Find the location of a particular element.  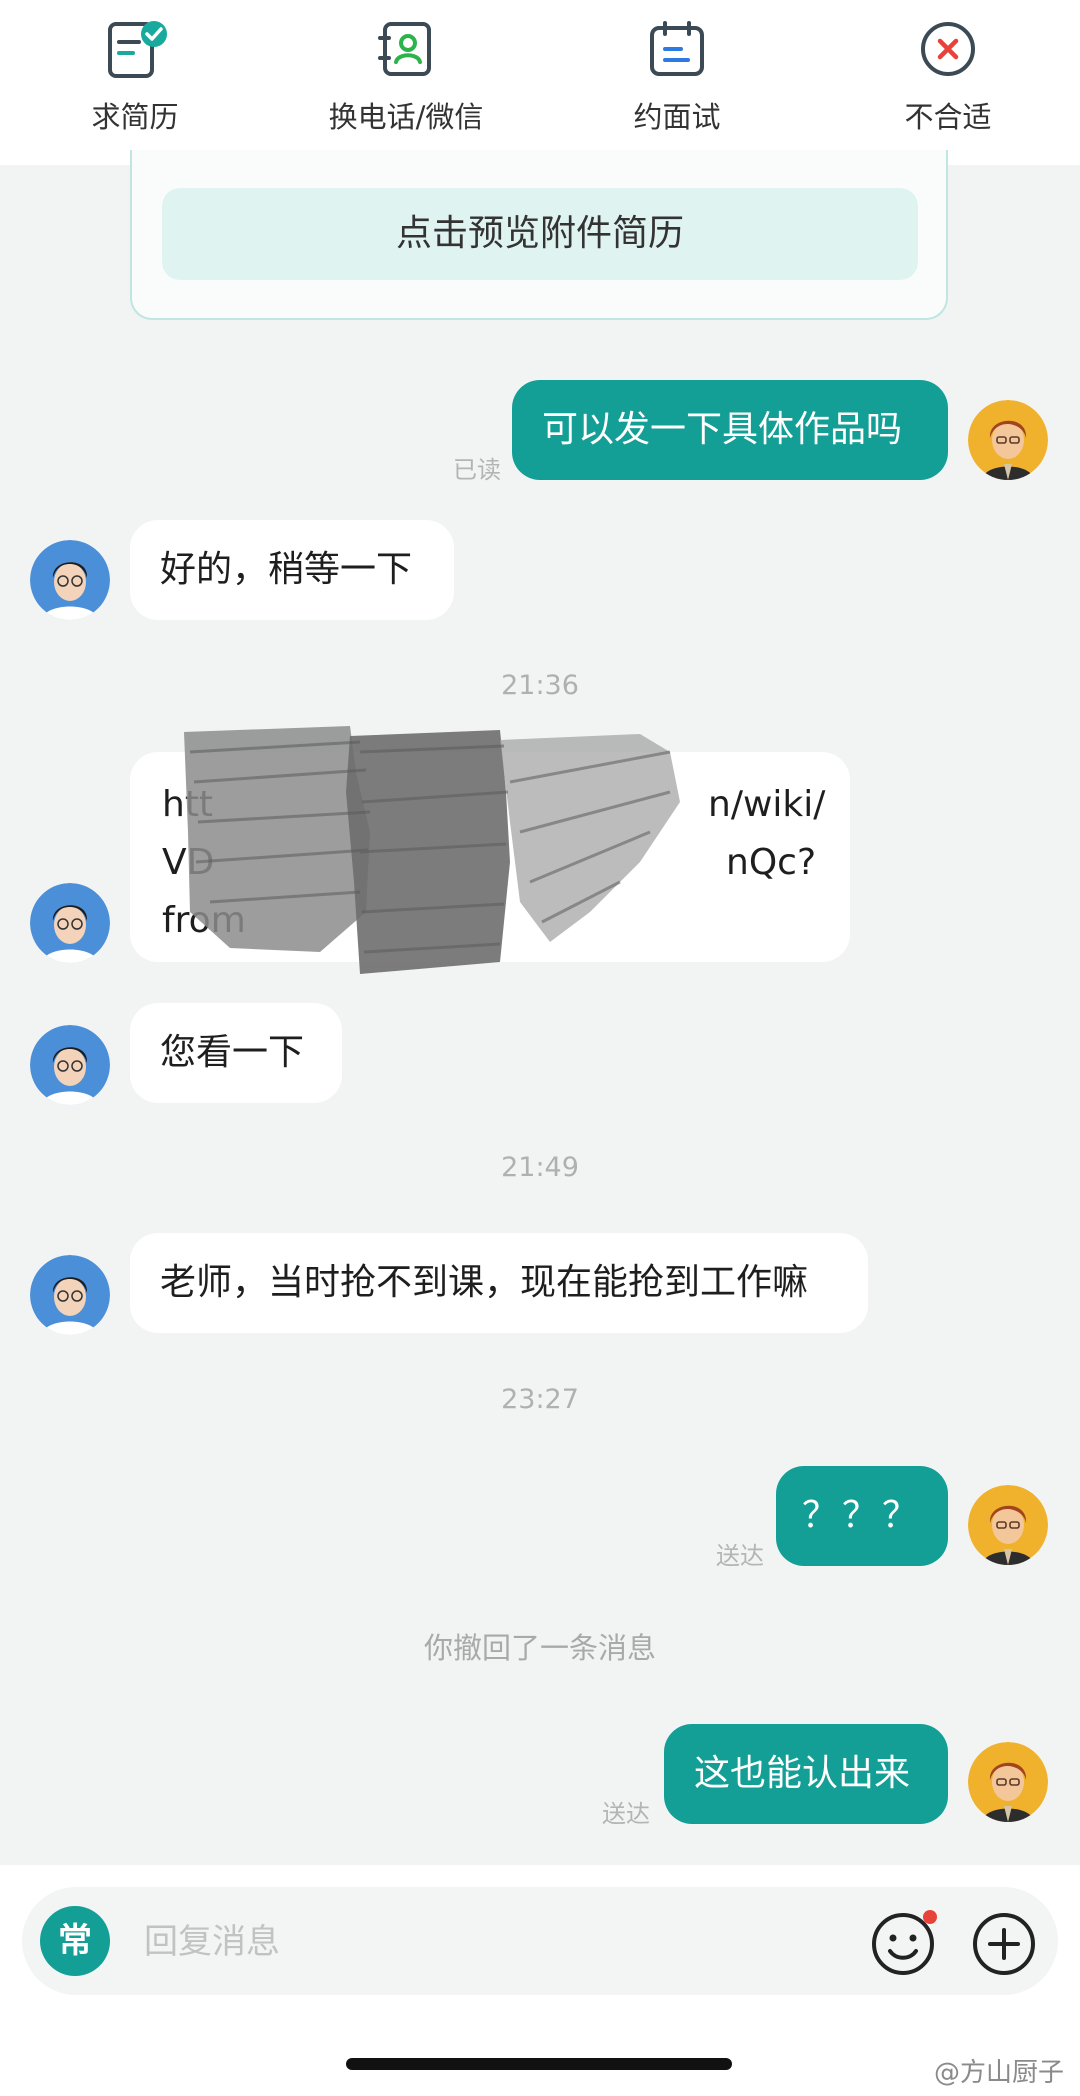

close-circle-icon is located at coordinates (948, 49).